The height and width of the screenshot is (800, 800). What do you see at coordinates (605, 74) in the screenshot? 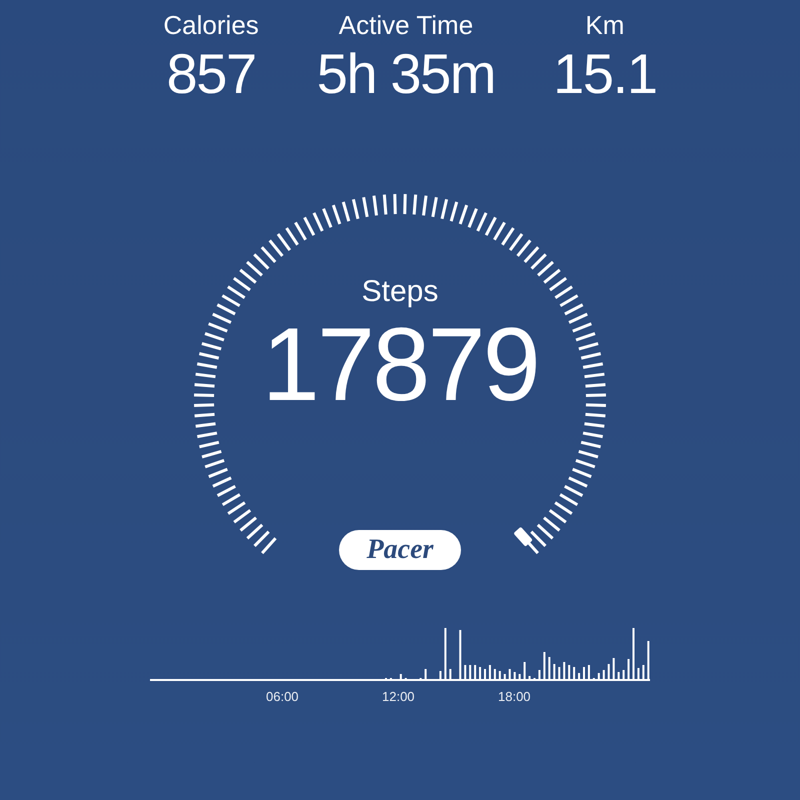
I see `stat-value: 15.1` at bounding box center [605, 74].